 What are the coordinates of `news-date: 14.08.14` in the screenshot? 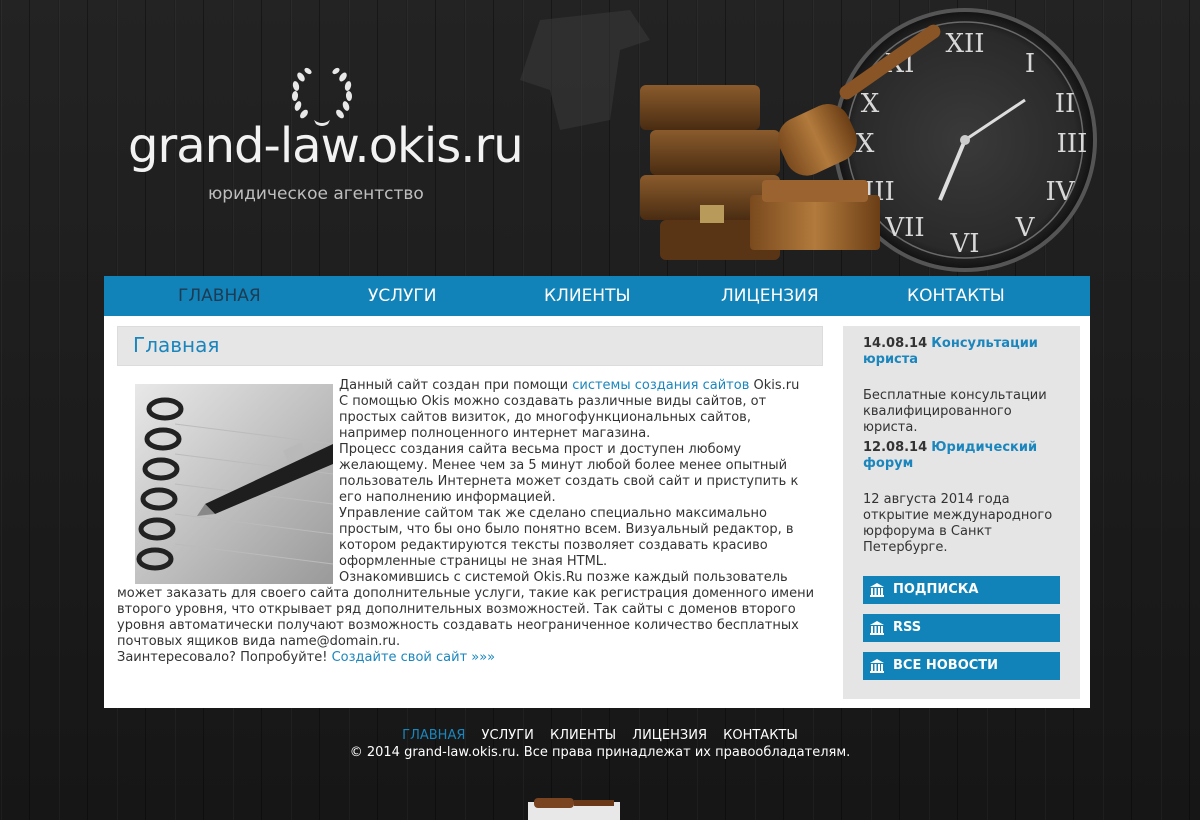 It's located at (895, 343).